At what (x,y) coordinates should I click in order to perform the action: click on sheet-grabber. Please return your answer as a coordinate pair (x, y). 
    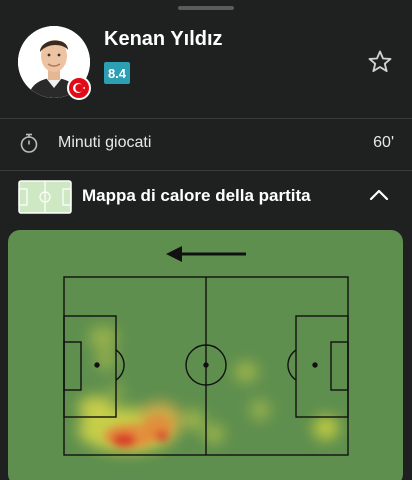
    Looking at the image, I should click on (206, 8).